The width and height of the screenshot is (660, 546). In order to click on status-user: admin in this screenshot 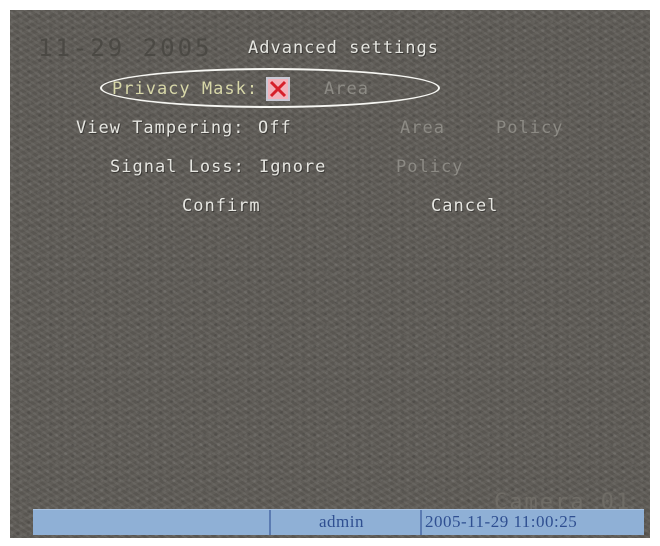, I will do `click(341, 521)`.